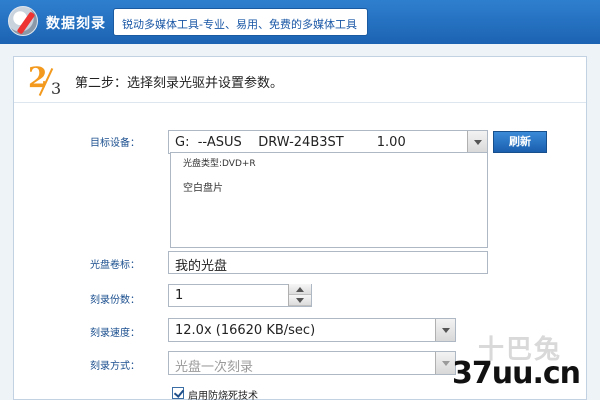 This screenshot has height=400, width=600. Describe the element at coordinates (179, 83) in the screenshot. I see `step-instruction: 第二步：选择刻录光驱并设置参数。` at that location.